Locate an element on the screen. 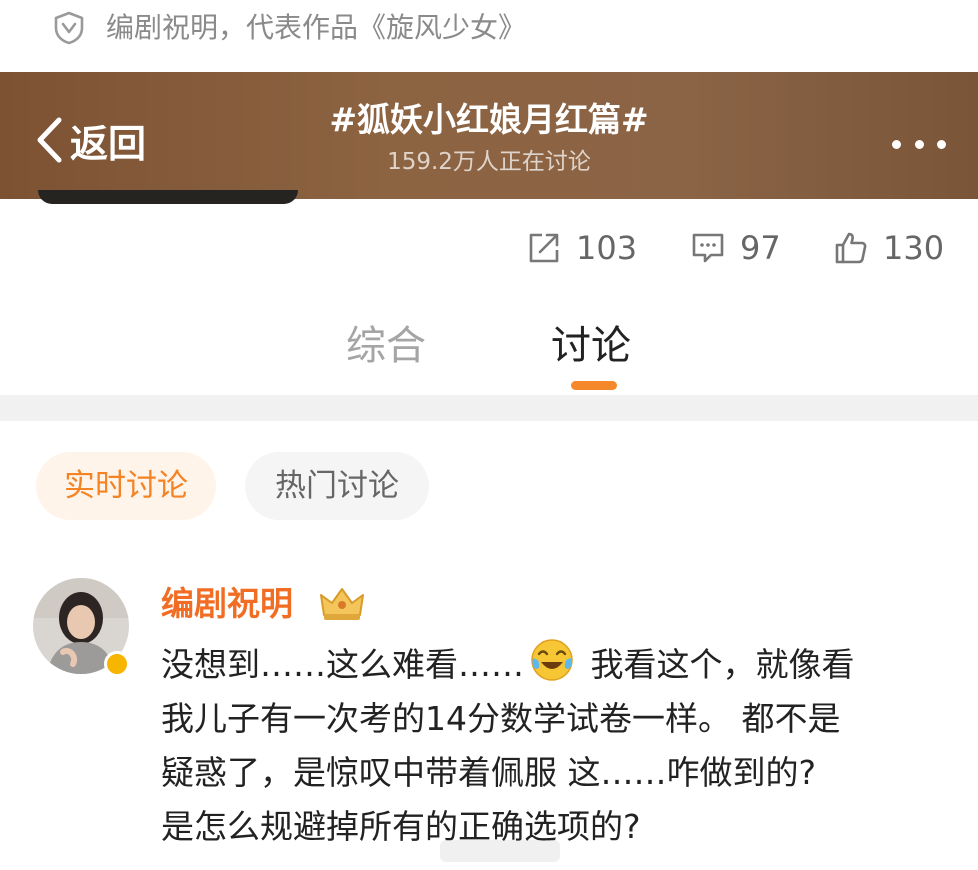 Image resolution: width=978 pixels, height=870 pixels. verified-badge-icon is located at coordinates (117, 664).